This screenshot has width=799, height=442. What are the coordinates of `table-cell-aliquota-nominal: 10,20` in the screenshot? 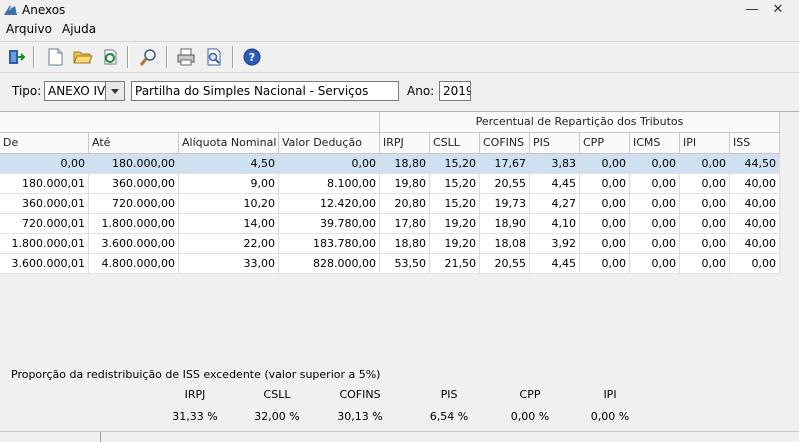 It's located at (229, 204).